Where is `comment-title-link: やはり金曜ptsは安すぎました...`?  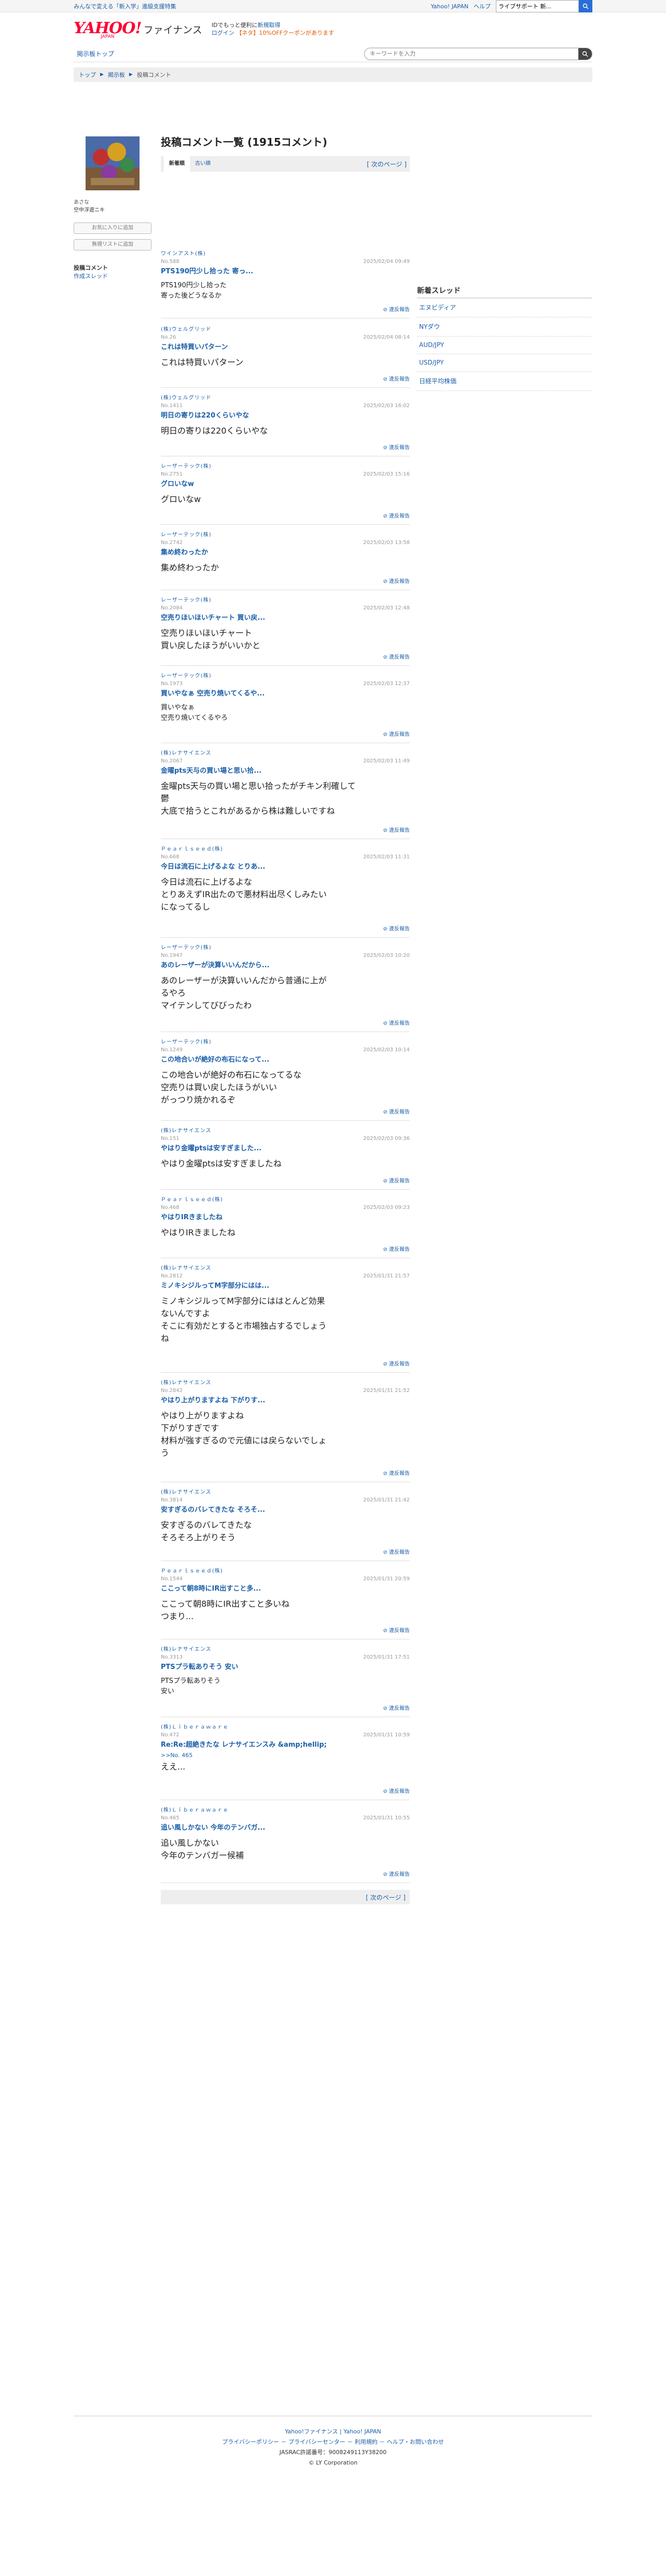
comment-title-link: やはり金曜ptsは安すぎました... is located at coordinates (285, 1147).